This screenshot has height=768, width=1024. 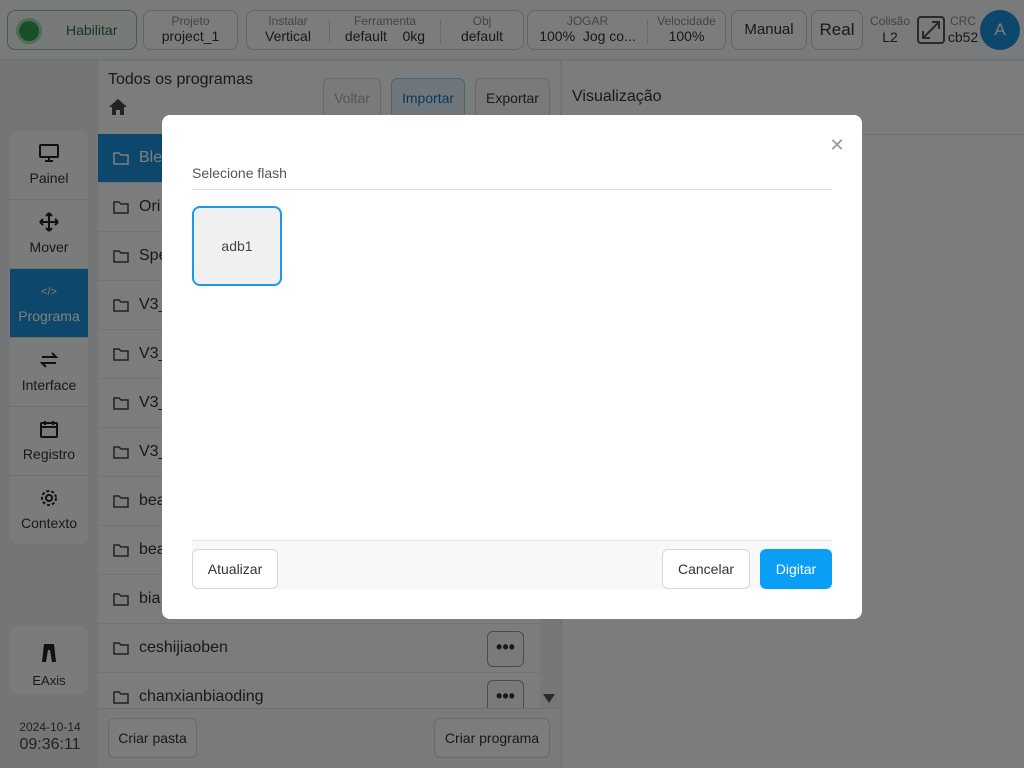 What do you see at coordinates (837, 145) in the screenshot?
I see `close-icon: ✕` at bounding box center [837, 145].